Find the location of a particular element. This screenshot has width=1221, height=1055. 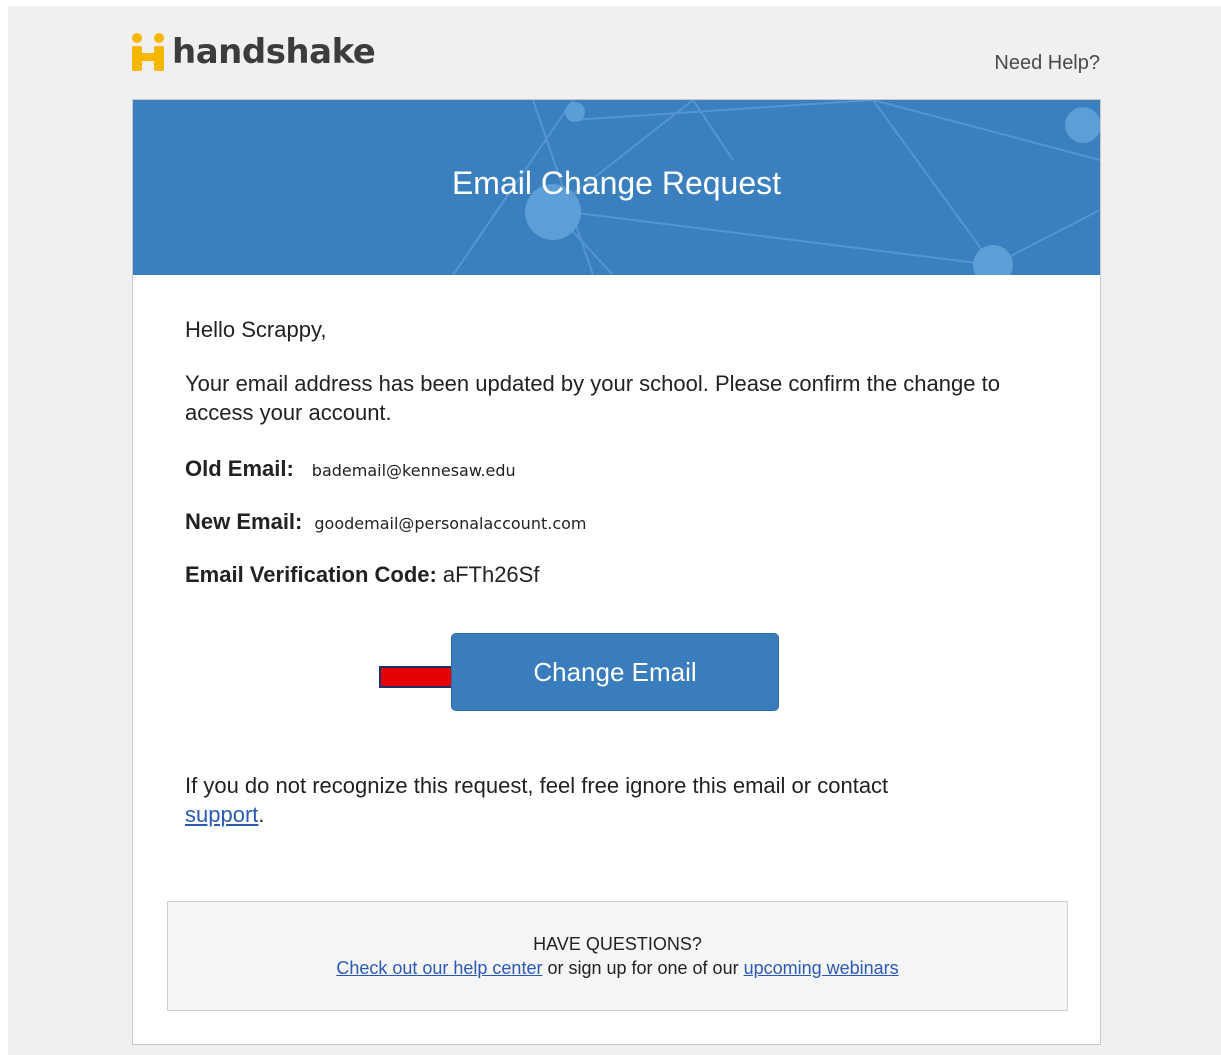

questions-middle: or sign up for one of our is located at coordinates (643, 968).